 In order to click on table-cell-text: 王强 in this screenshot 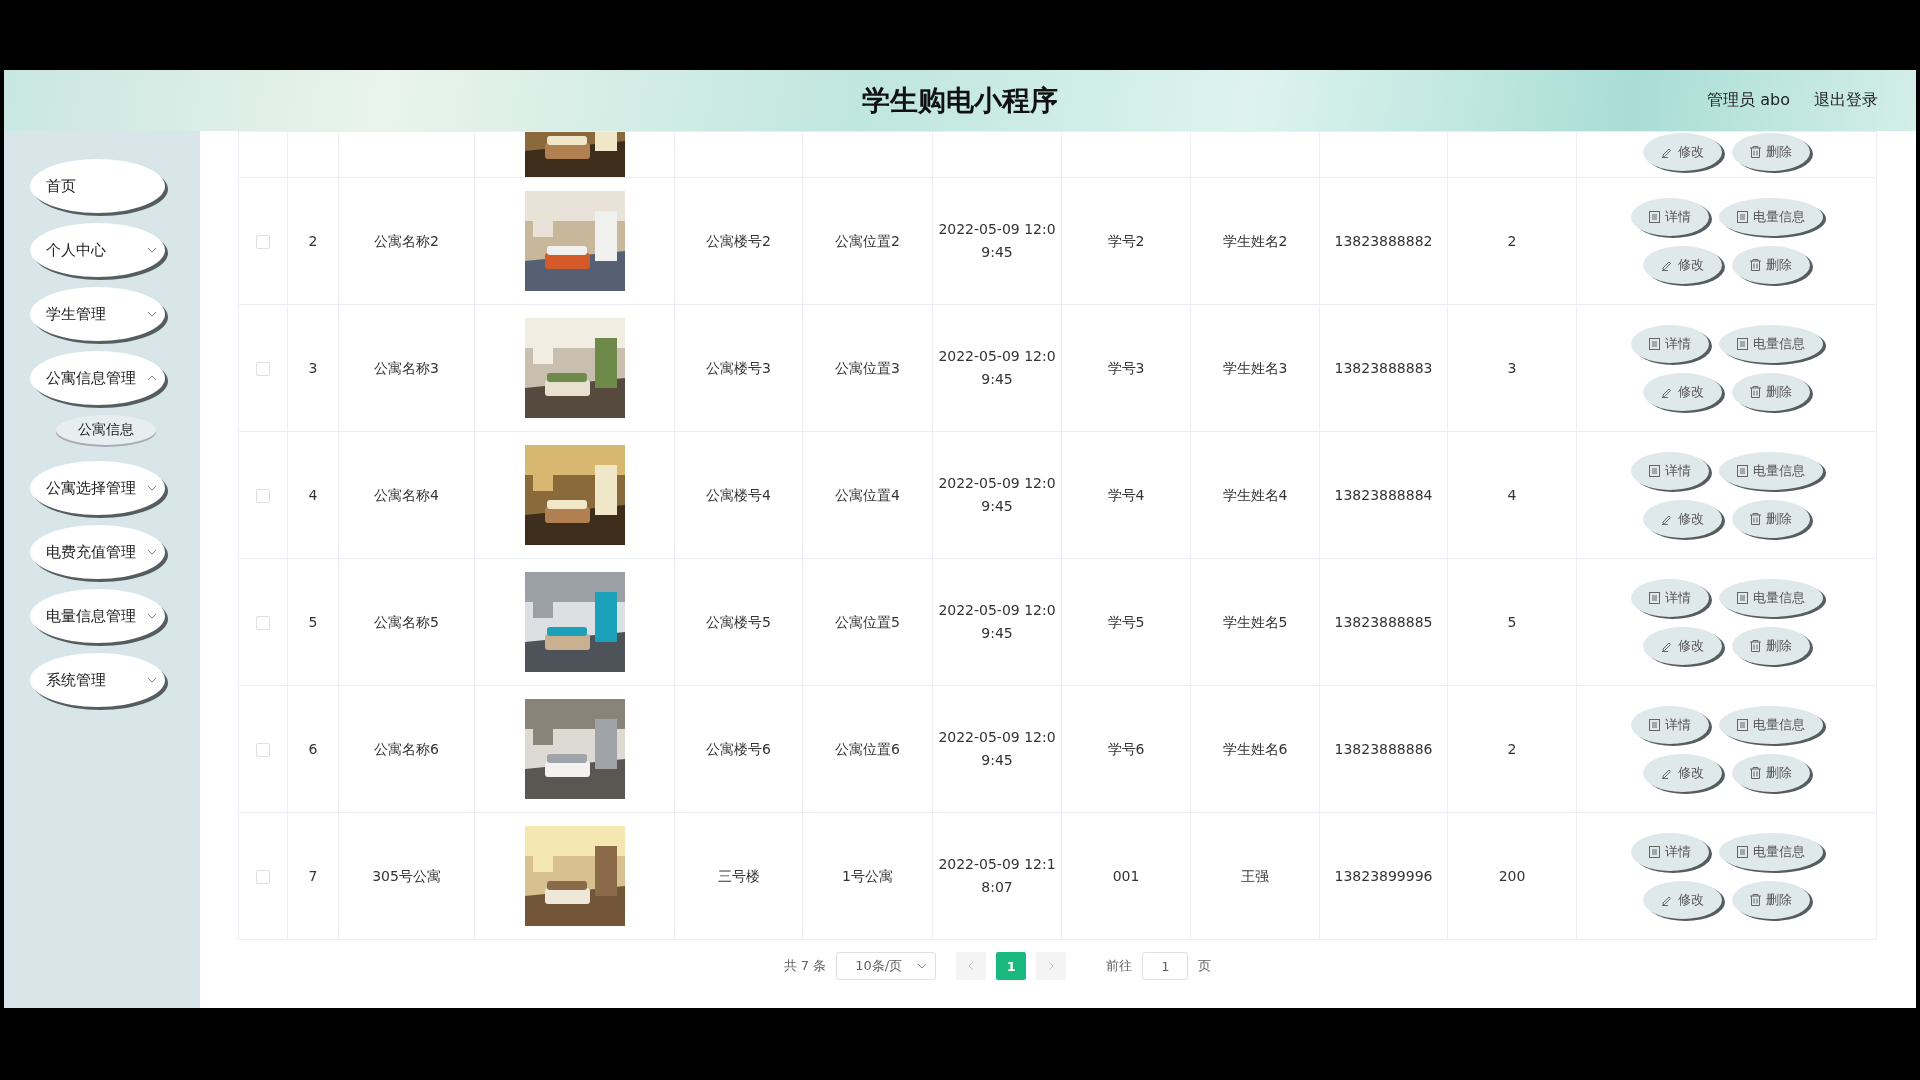, I will do `click(1255, 876)`.